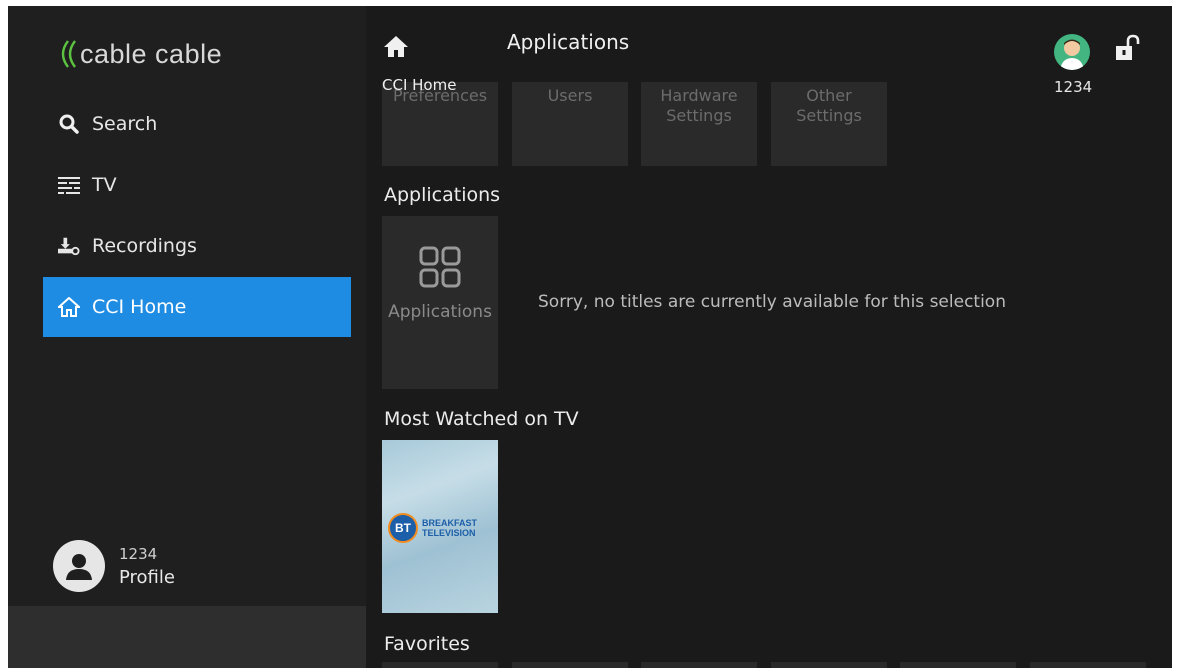 The width and height of the screenshot is (1180, 668). What do you see at coordinates (403, 528) in the screenshot?
I see `bt-badge: BT` at bounding box center [403, 528].